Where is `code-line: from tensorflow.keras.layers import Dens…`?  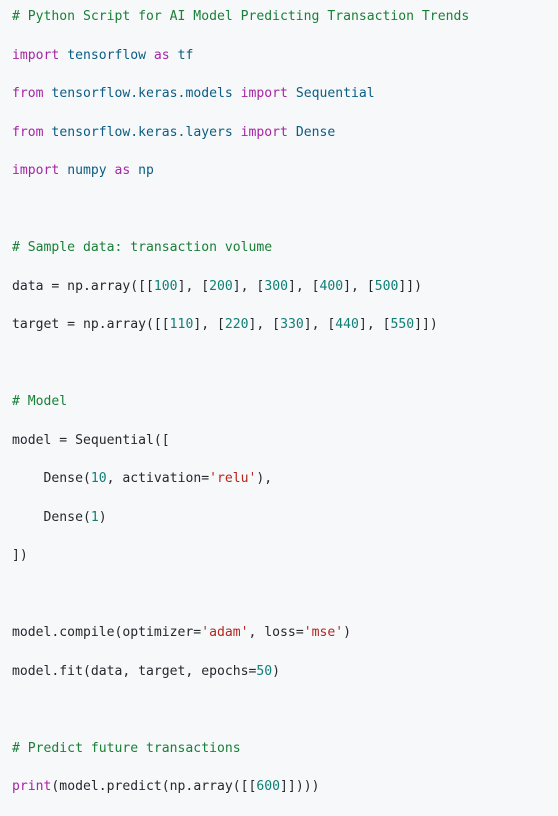 code-line: from tensorflow.keras.layers import Dens… is located at coordinates (240, 132).